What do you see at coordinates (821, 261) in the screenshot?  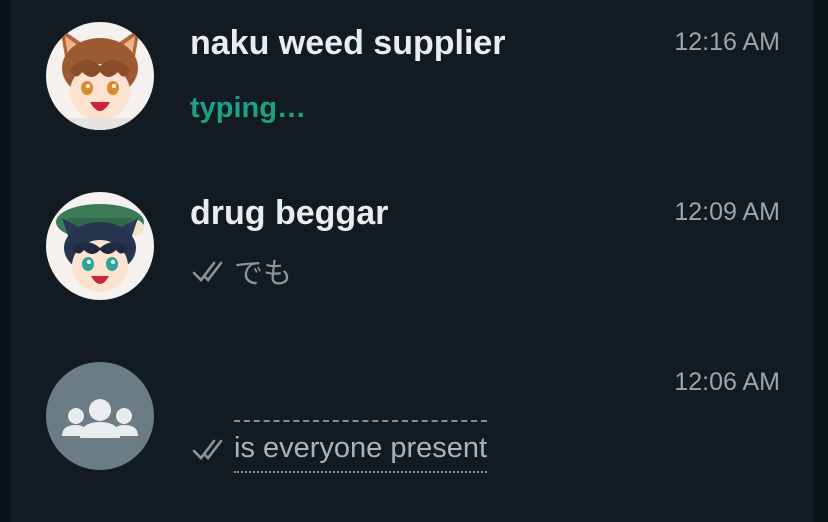 I see `screen-edge-right` at bounding box center [821, 261].